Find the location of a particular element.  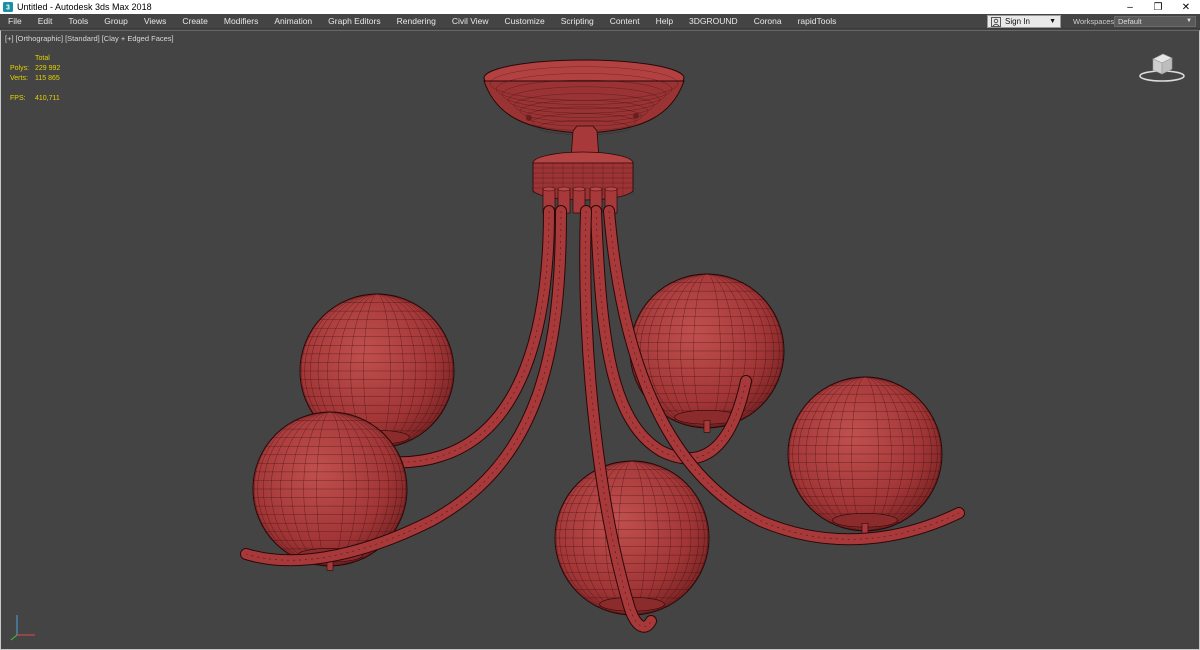

menu-rapidtools: rapidTools is located at coordinates (817, 21).